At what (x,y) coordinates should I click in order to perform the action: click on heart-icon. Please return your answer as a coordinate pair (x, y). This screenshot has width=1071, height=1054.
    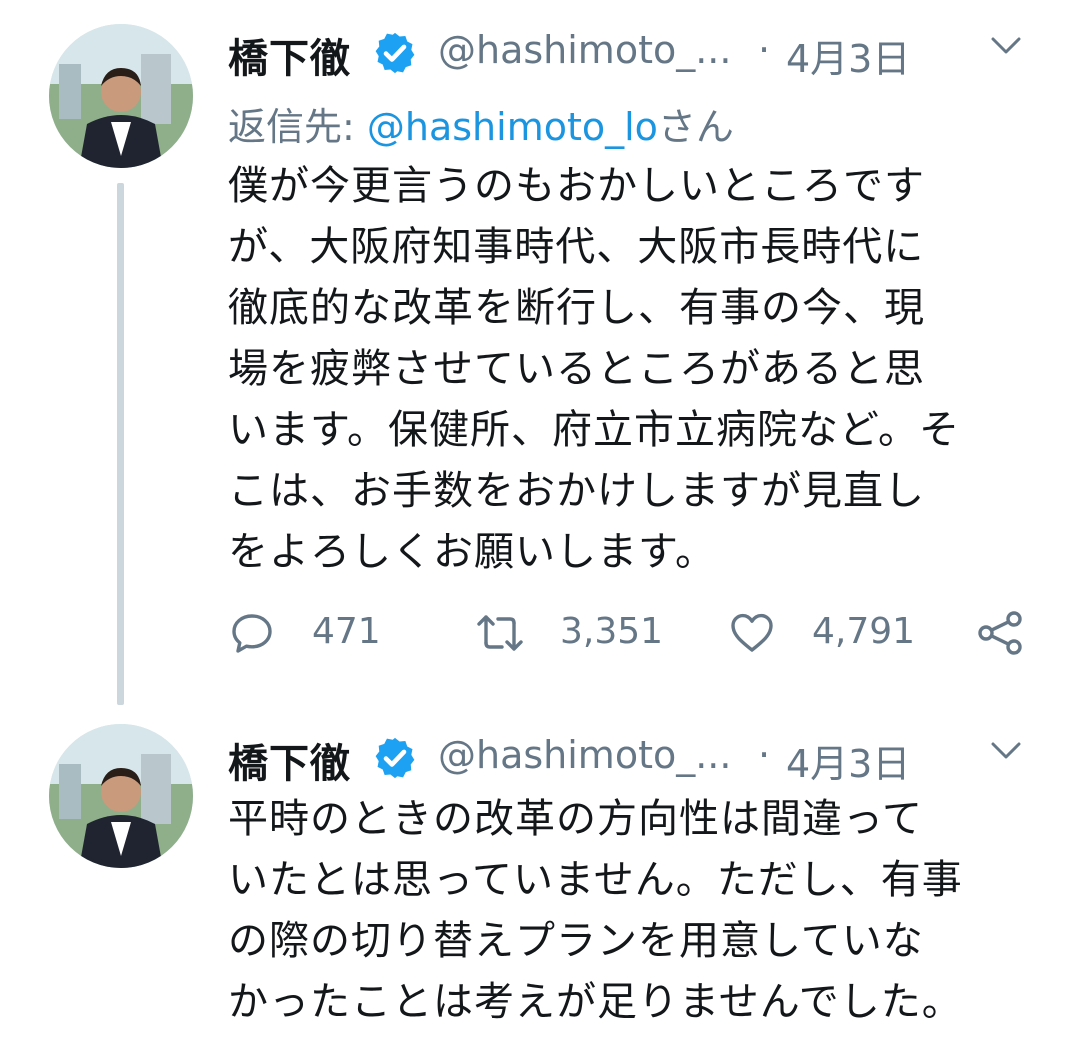
    Looking at the image, I should click on (752, 632).